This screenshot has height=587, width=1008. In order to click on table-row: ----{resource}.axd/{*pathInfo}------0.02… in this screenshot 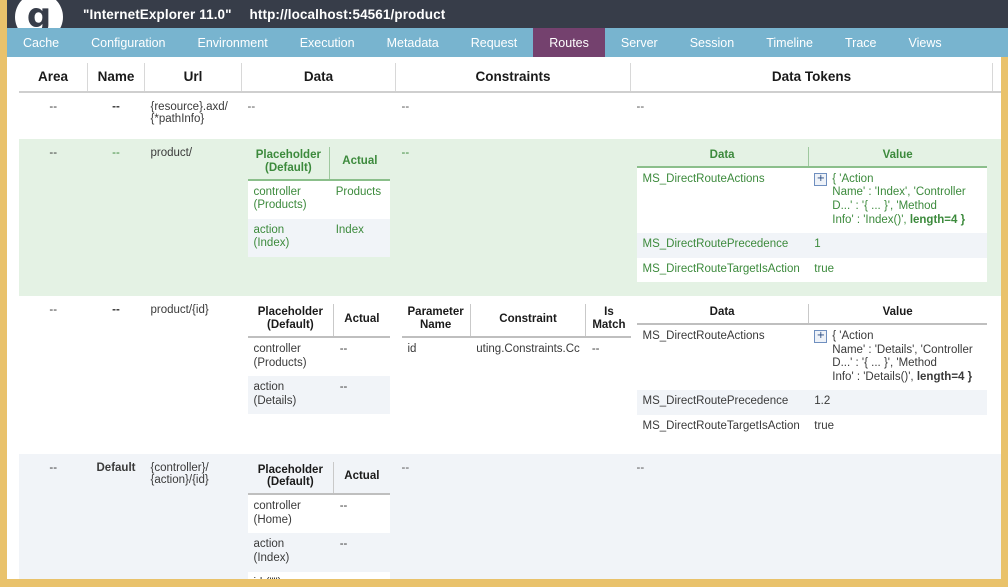, I will do `click(510, 115)`.